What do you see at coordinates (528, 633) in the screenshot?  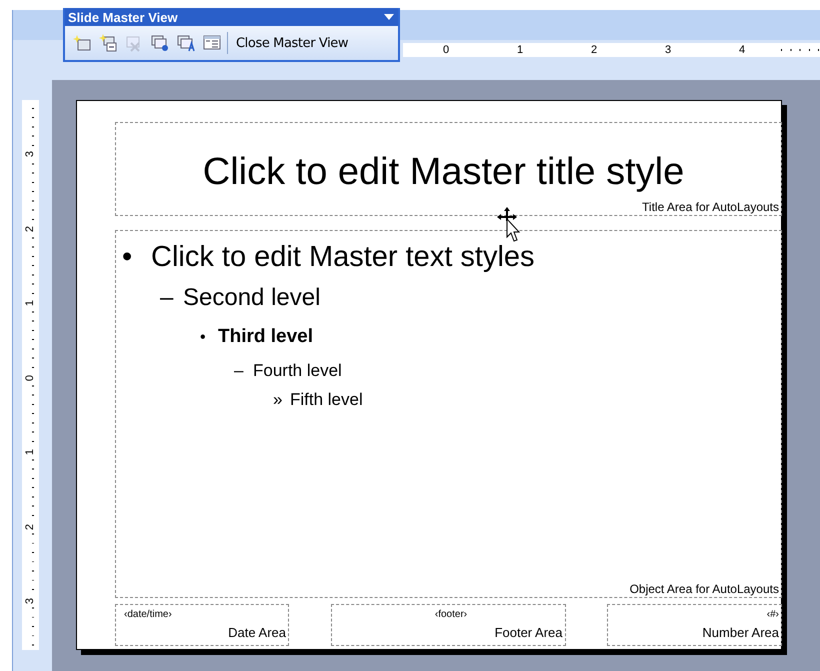 I see `placeholder-label: Footer Area` at bounding box center [528, 633].